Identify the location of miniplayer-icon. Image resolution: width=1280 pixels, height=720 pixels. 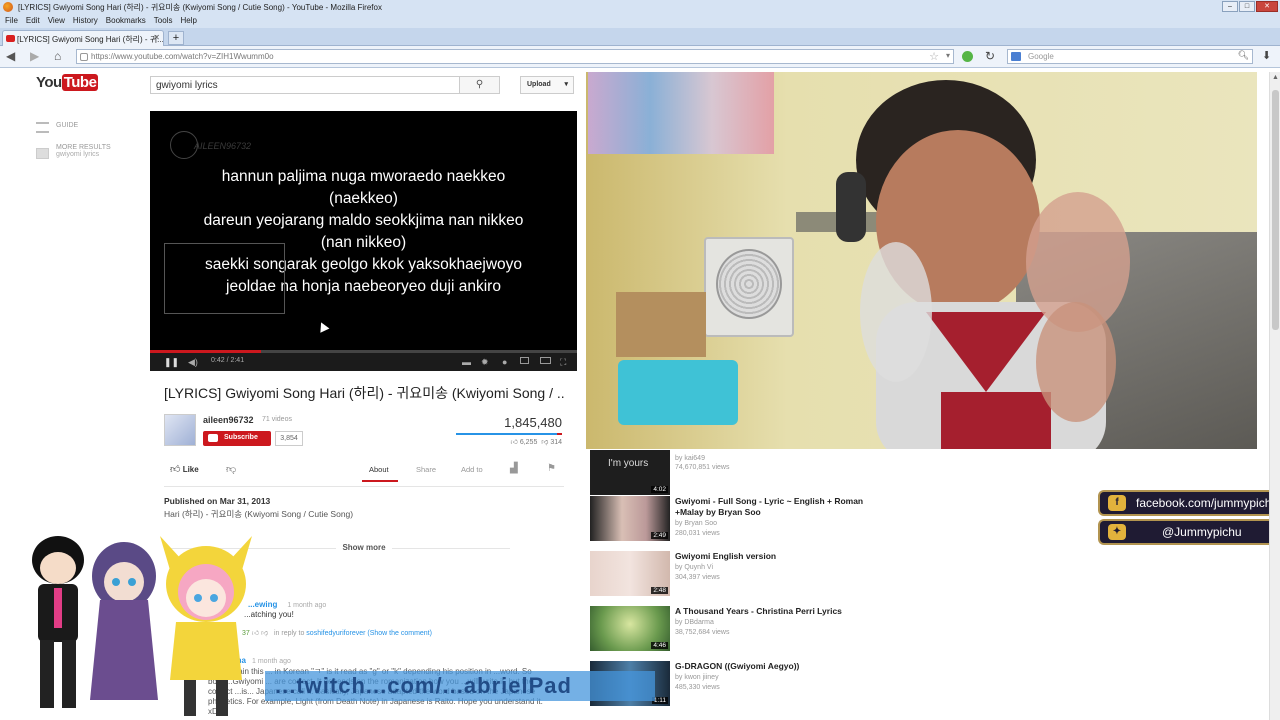
(524, 361).